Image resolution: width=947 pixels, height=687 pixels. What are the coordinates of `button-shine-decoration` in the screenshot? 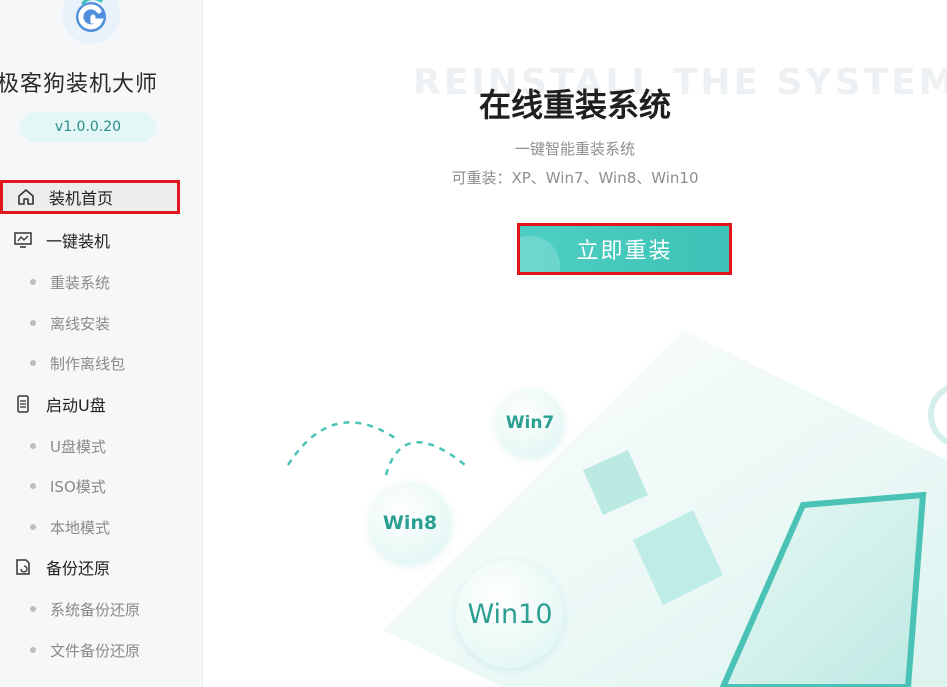 It's located at (540, 254).